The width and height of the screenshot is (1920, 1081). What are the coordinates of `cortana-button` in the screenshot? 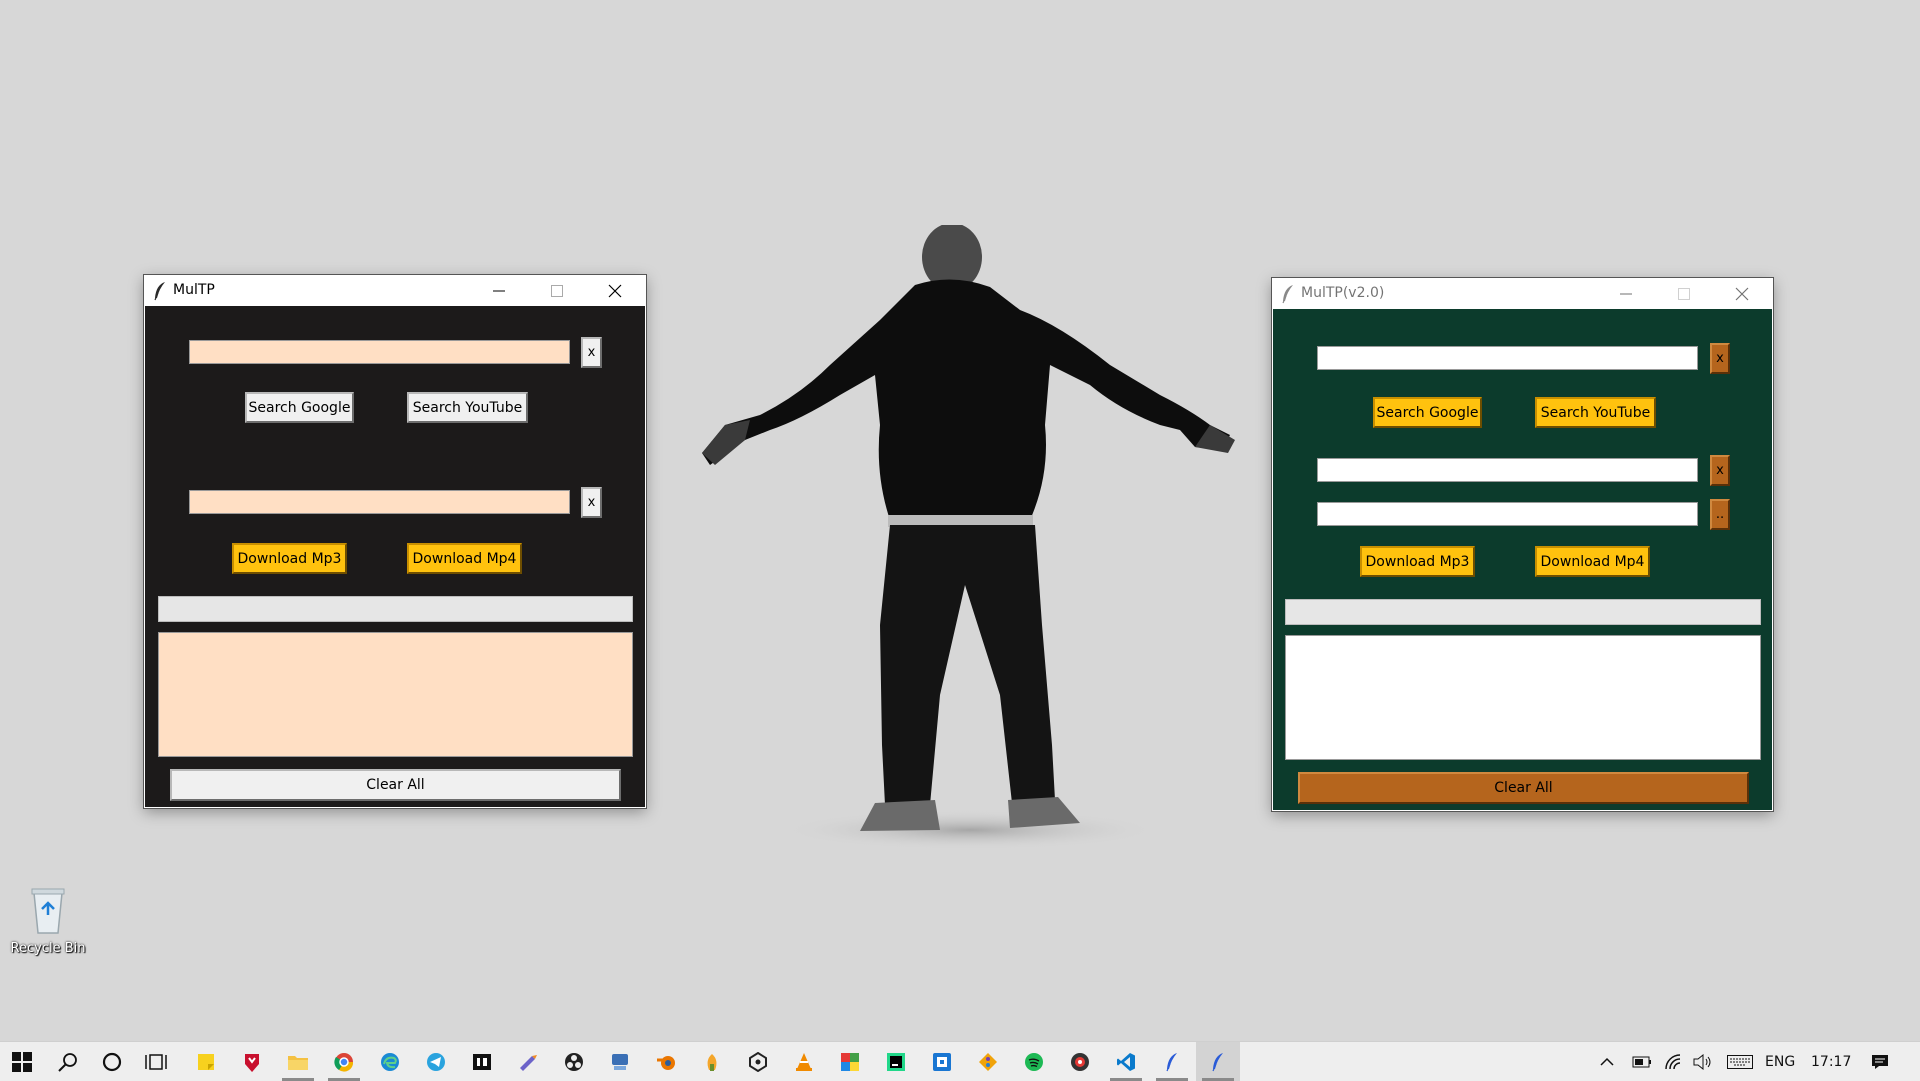 It's located at (112, 1061).